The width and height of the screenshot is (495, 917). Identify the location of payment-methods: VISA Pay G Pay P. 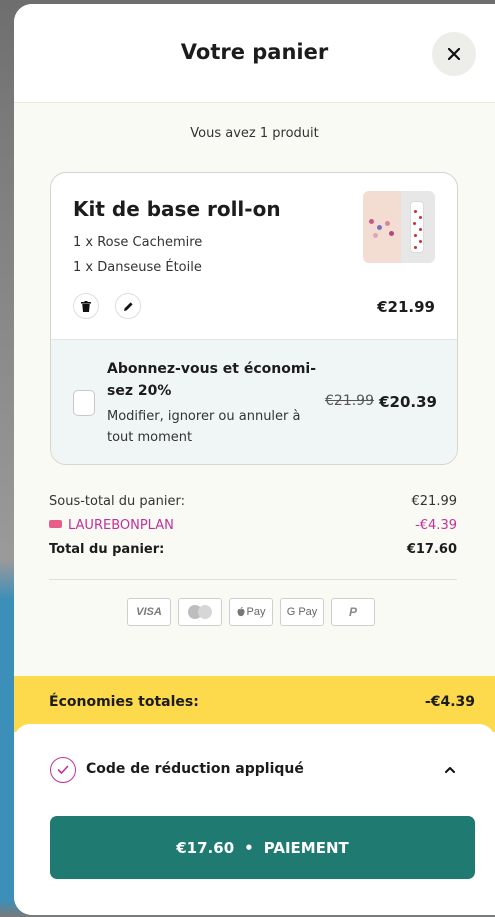
(254, 612).